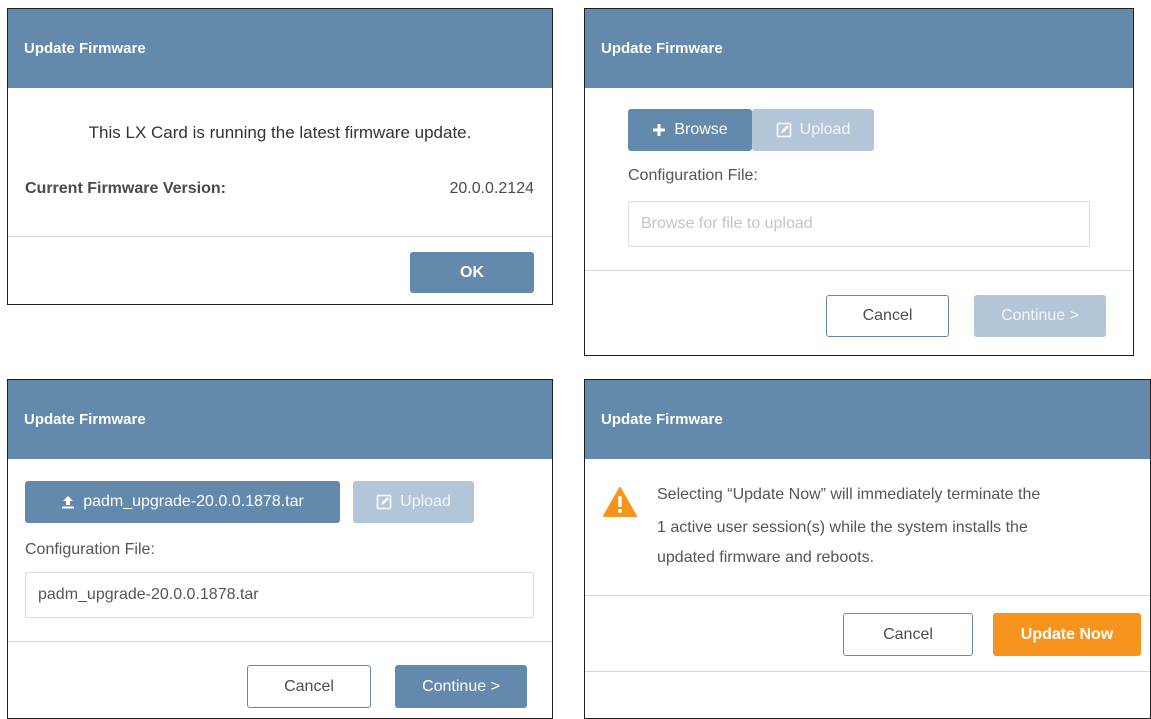 The width and height of the screenshot is (1151, 719). Describe the element at coordinates (125, 188) in the screenshot. I see `firmware-version-label: Current Firmware Version:` at that location.